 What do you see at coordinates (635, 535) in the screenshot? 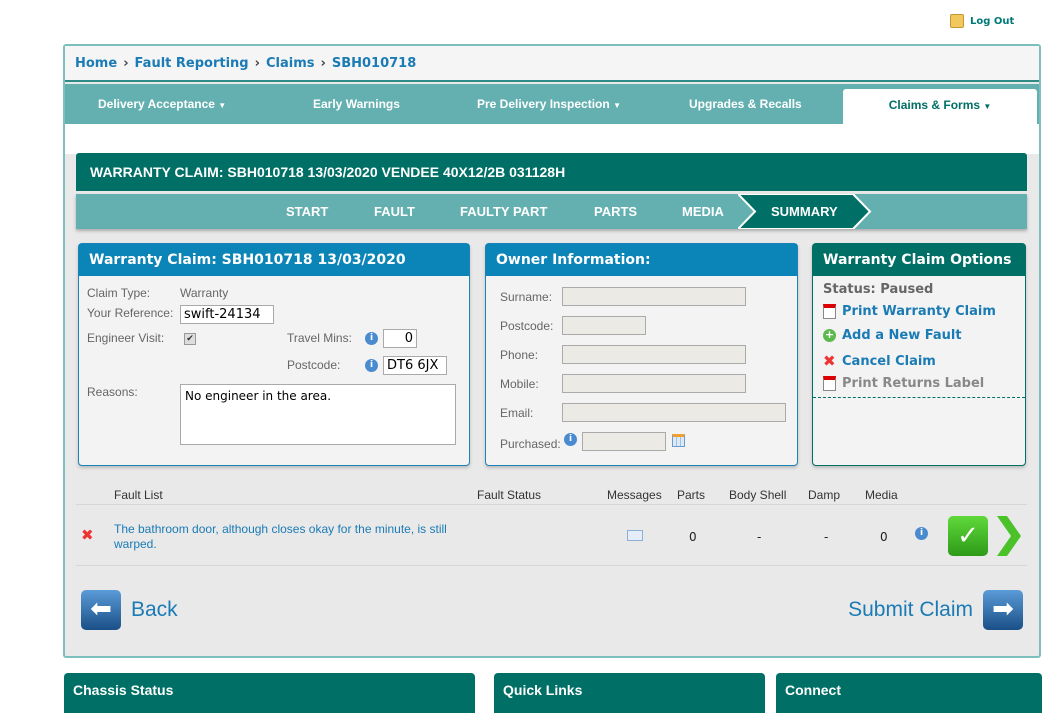
I see `message-icon` at bounding box center [635, 535].